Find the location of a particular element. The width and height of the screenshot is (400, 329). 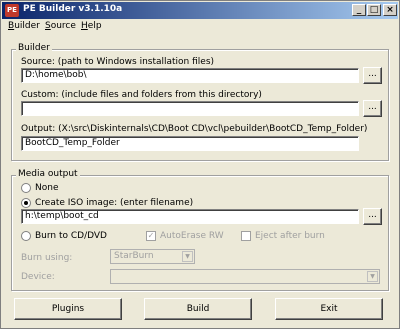

pe-builder-app-icon: PE is located at coordinates (12, 10).